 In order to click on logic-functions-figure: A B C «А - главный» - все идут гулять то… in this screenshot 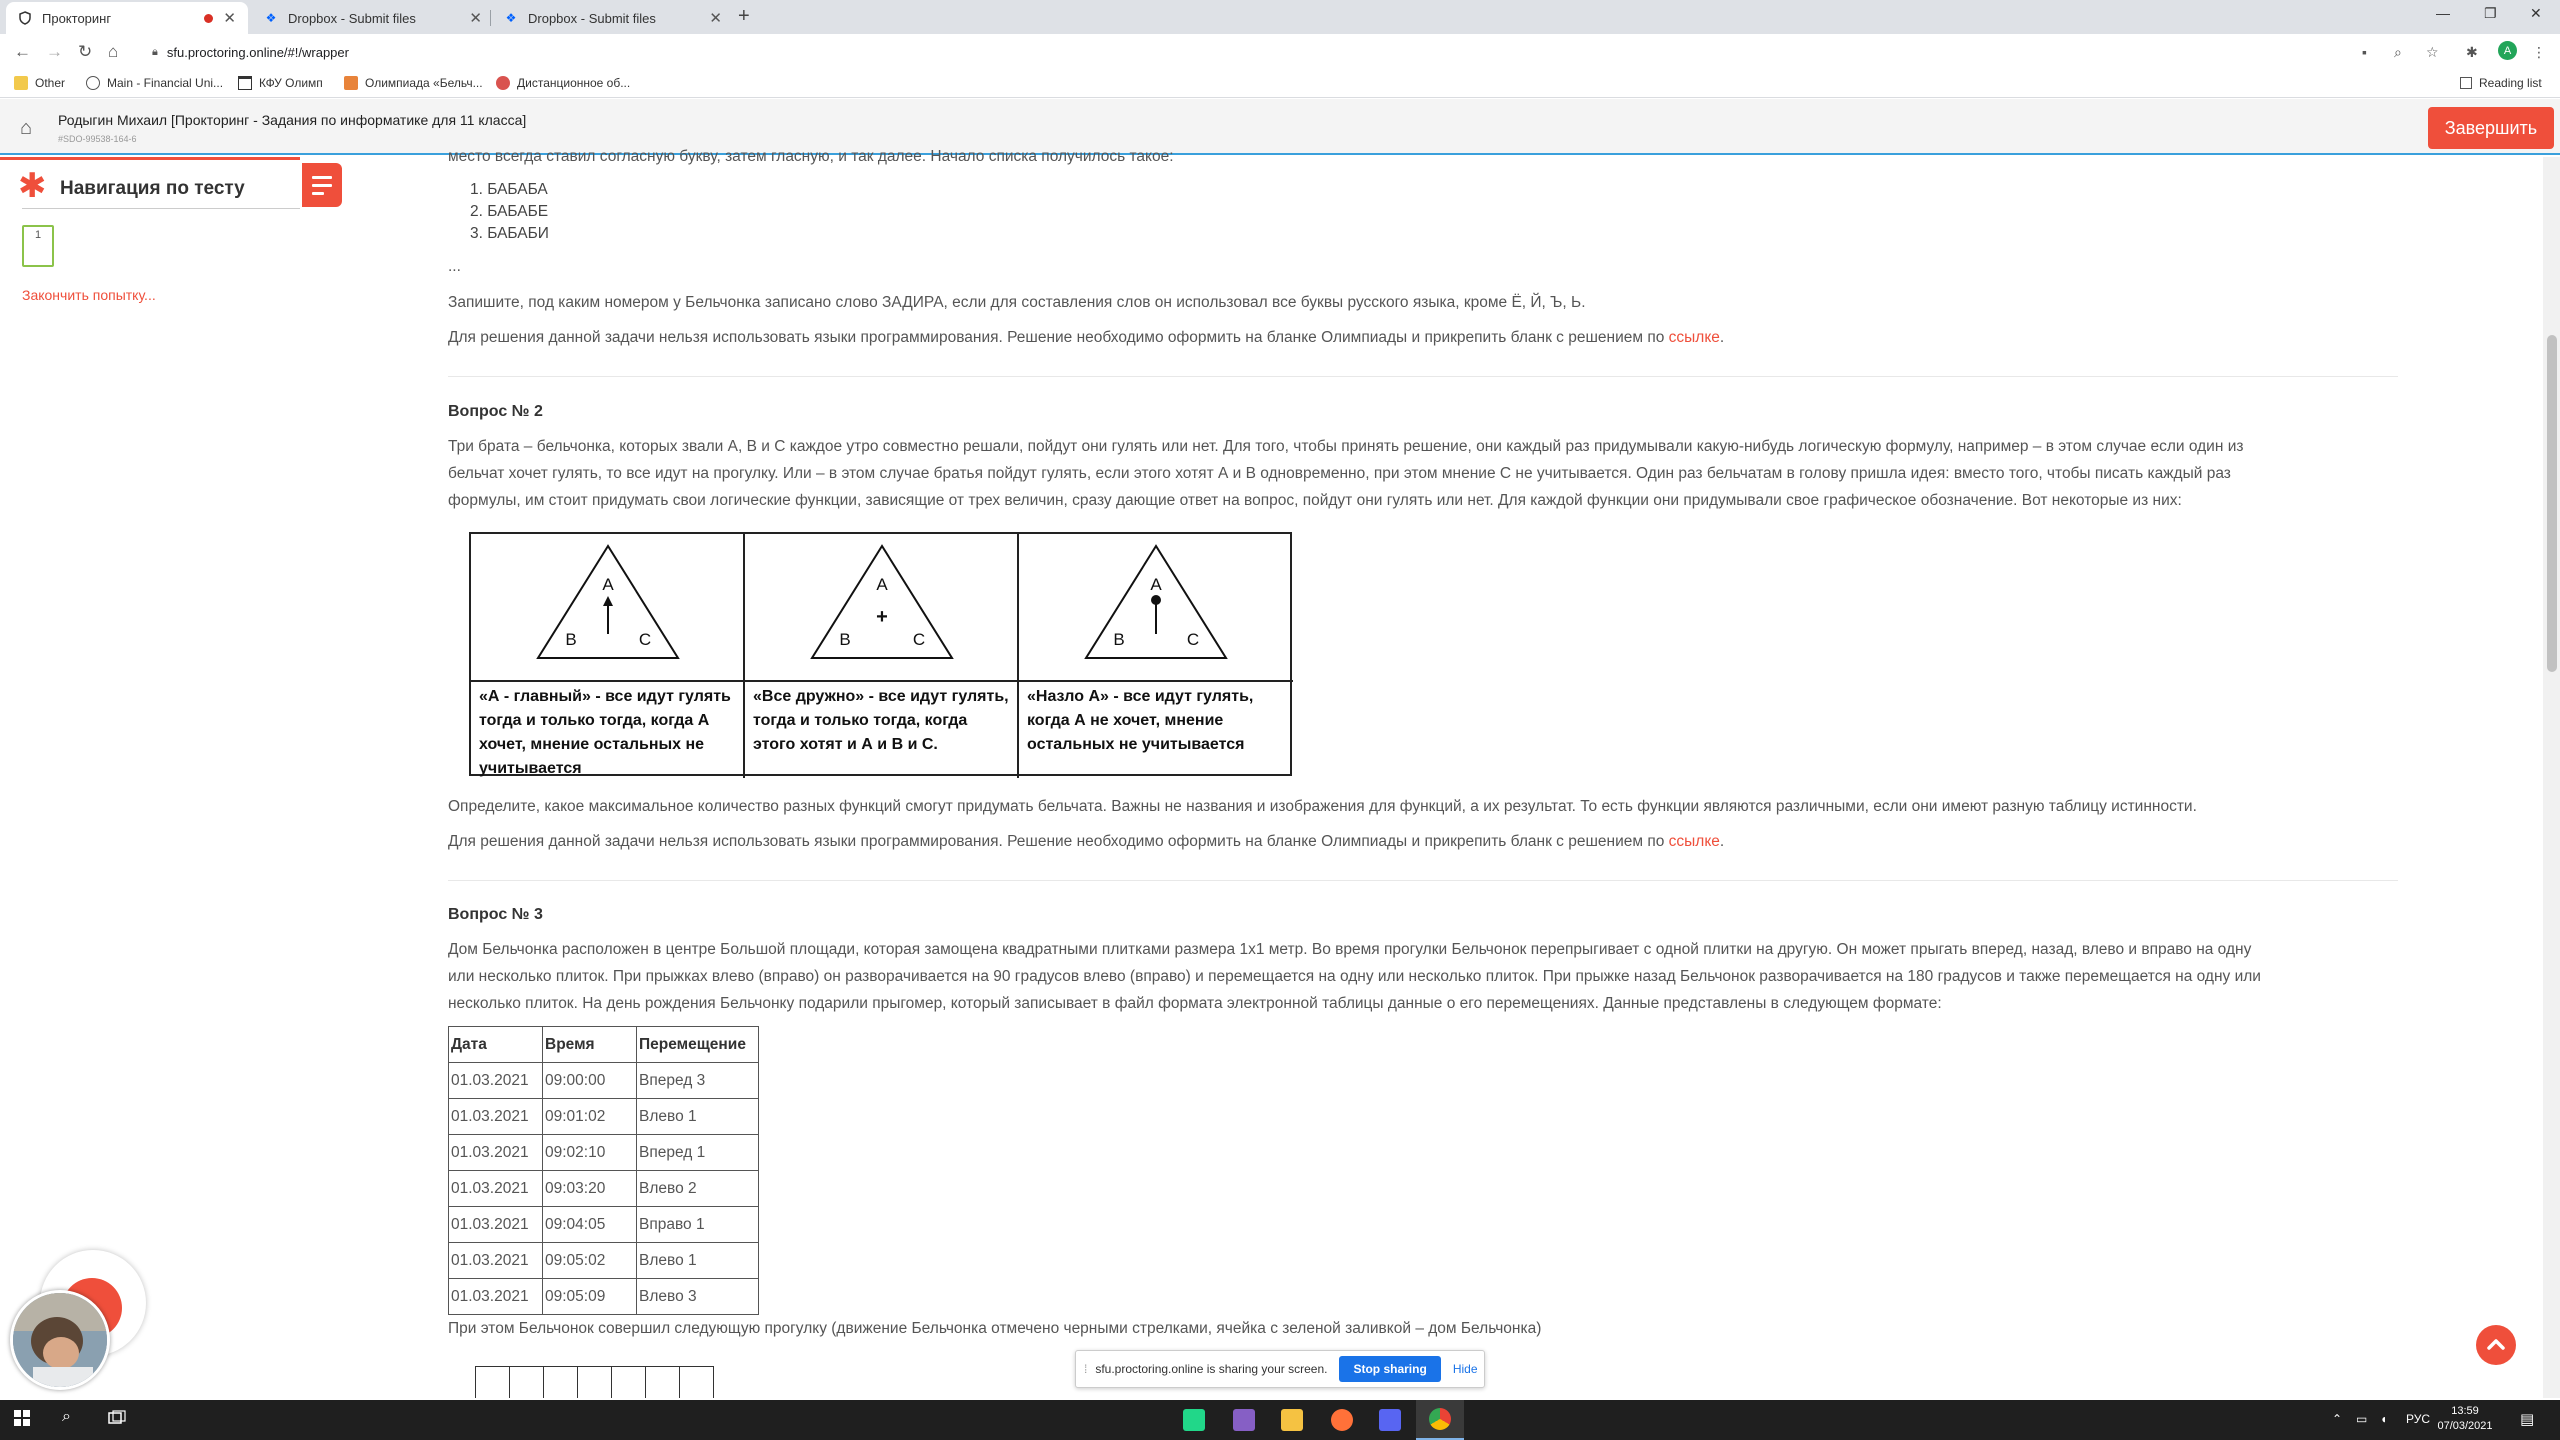, I will do `click(881, 655)`.